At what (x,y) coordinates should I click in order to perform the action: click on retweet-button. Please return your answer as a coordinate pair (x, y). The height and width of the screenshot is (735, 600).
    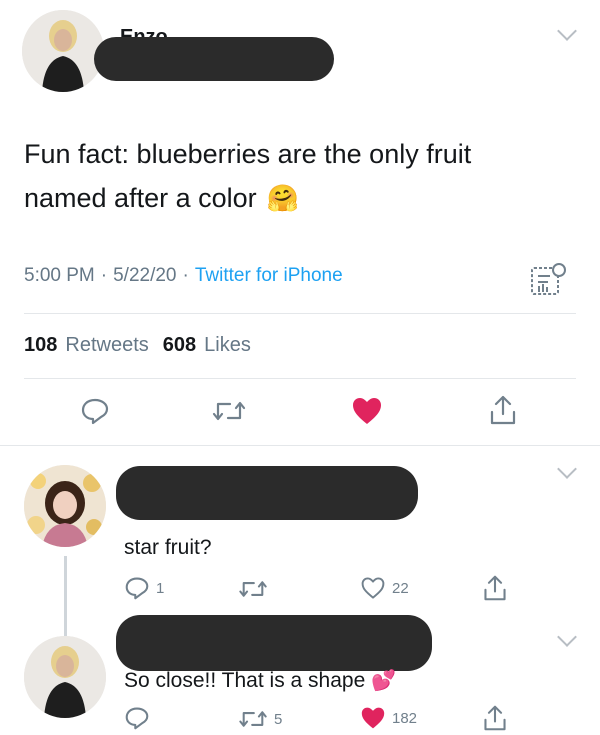
    Looking at the image, I should click on (229, 411).